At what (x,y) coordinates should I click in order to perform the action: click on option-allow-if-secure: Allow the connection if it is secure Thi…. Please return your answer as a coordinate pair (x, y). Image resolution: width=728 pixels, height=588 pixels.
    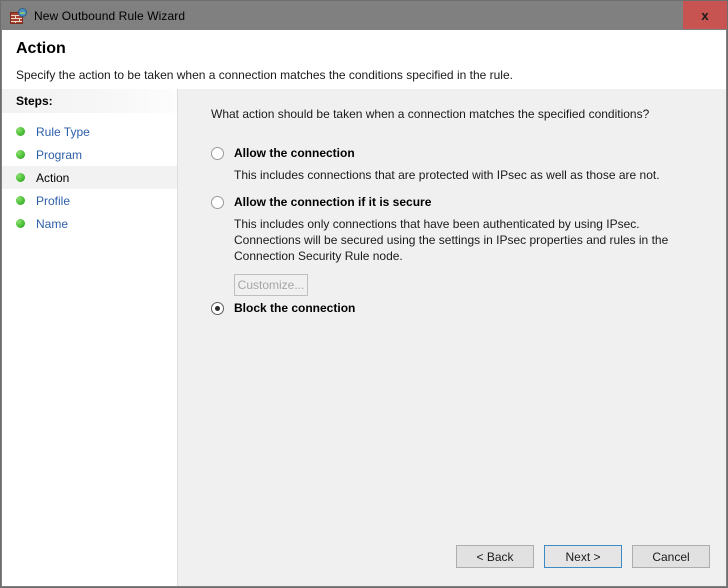
    Looking at the image, I should click on (460, 245).